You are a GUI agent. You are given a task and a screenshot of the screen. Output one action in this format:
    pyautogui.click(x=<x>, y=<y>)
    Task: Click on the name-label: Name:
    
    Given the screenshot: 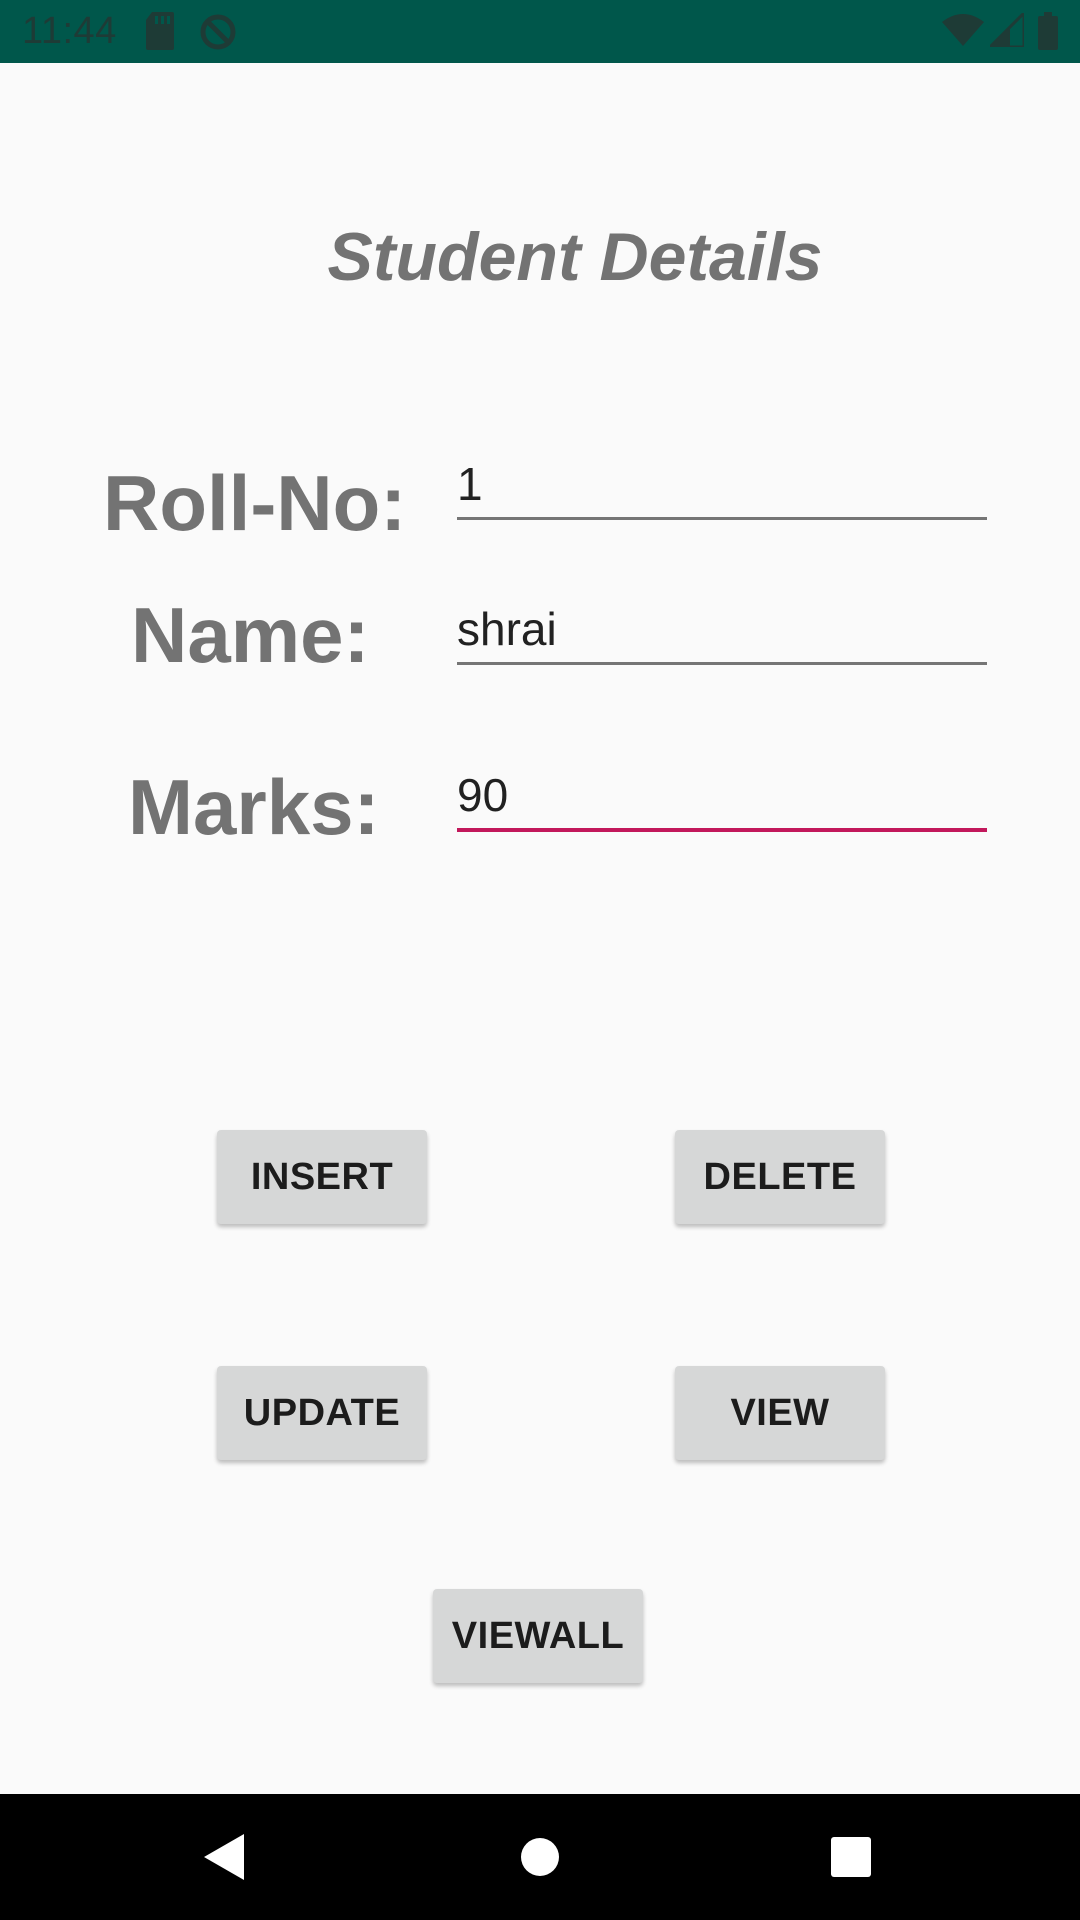 What is the action you would take?
    pyautogui.click(x=250, y=635)
    